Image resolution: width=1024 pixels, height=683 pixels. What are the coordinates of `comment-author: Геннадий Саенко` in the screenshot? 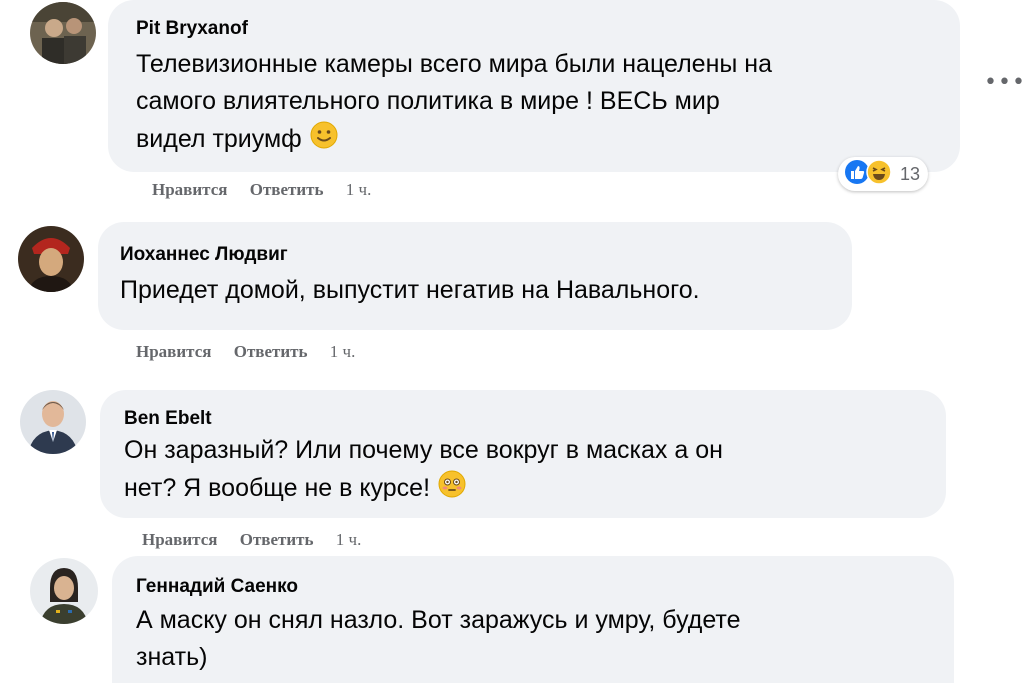 It's located at (545, 587).